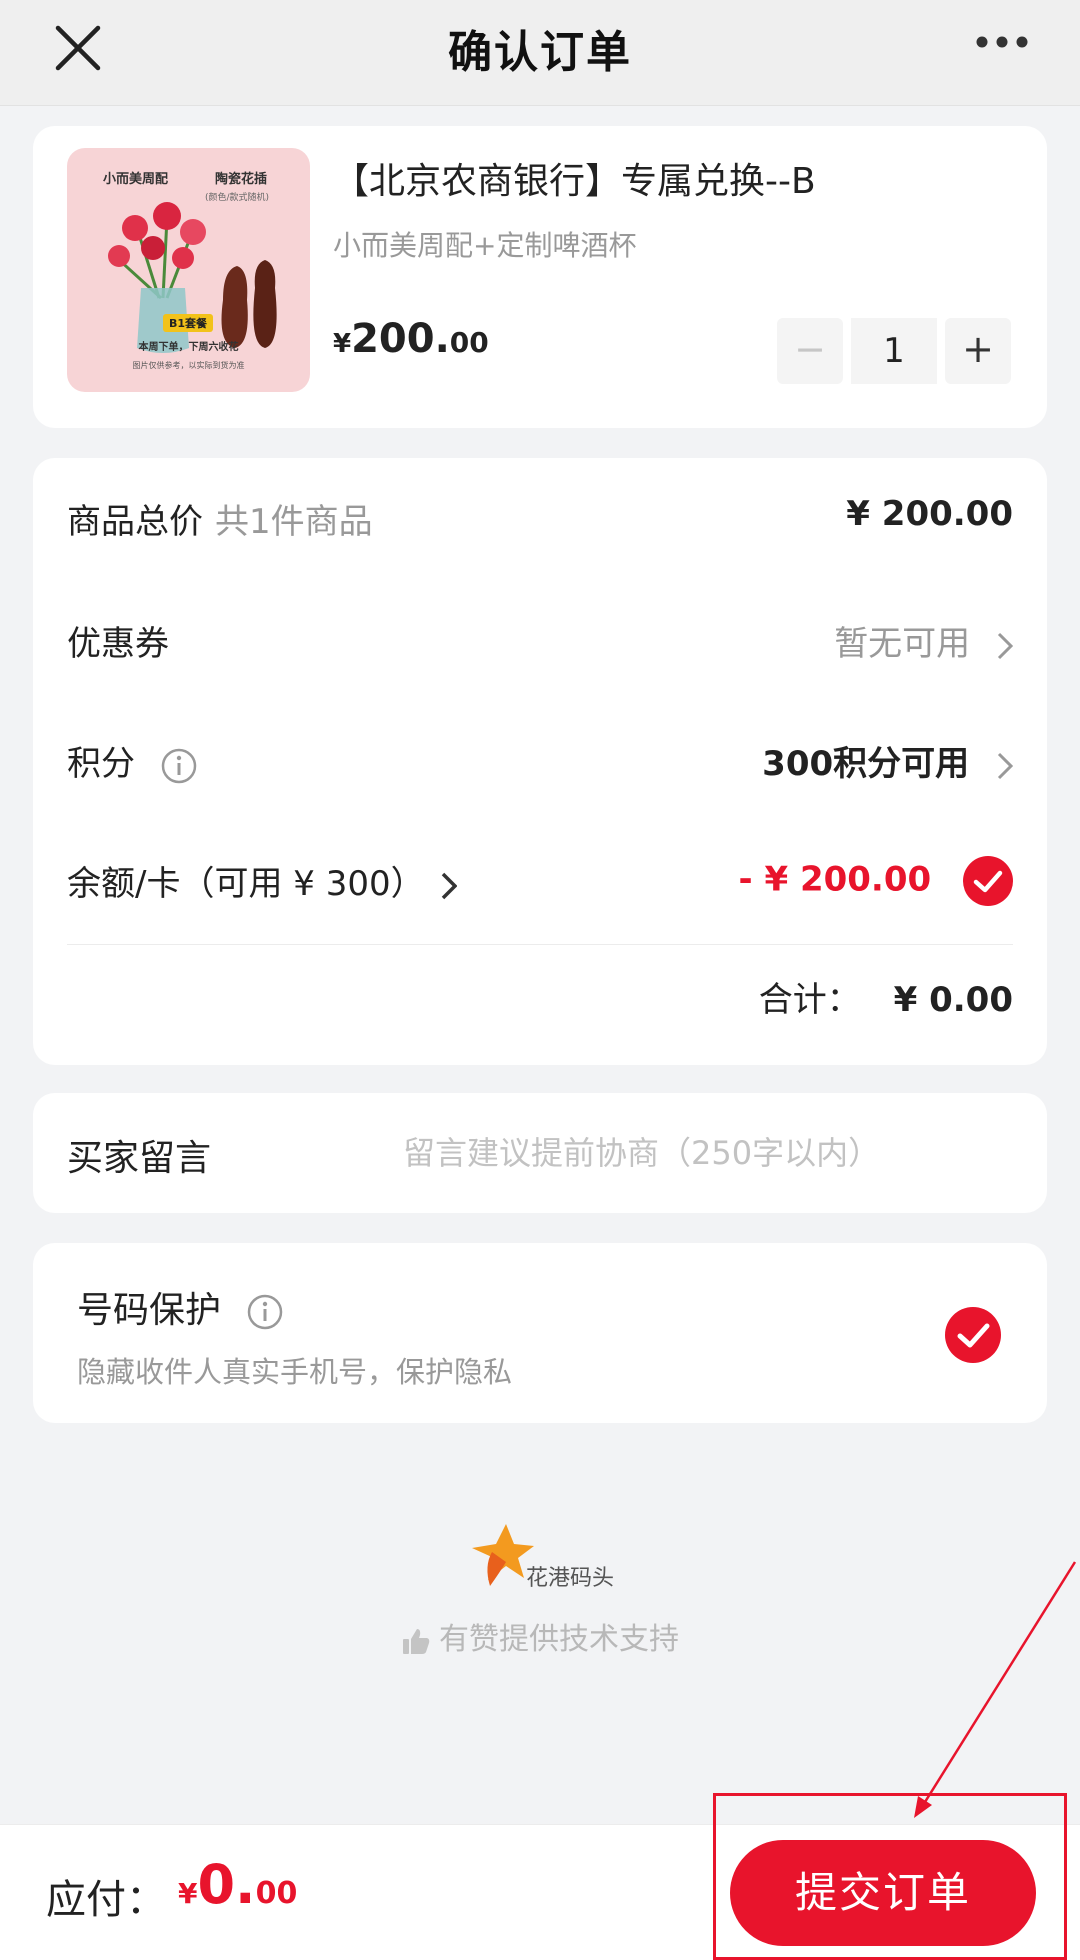 The image size is (1080, 1960). What do you see at coordinates (139, 1158) in the screenshot?
I see `buyer-message-label: 买家留言` at bounding box center [139, 1158].